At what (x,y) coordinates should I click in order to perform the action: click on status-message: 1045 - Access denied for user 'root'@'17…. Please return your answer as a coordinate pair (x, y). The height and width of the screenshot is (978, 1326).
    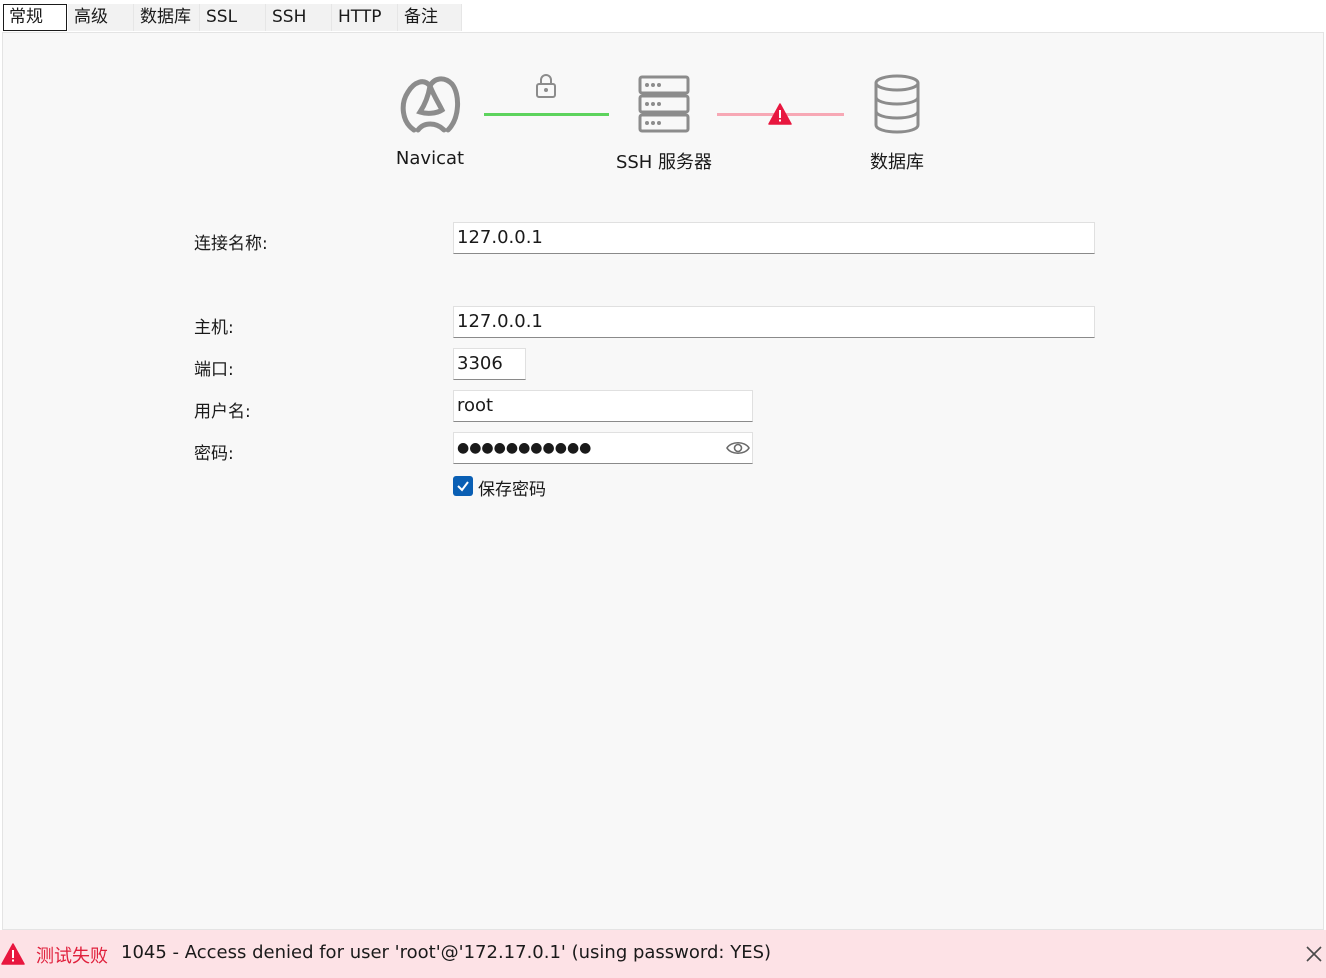
    Looking at the image, I should click on (446, 952).